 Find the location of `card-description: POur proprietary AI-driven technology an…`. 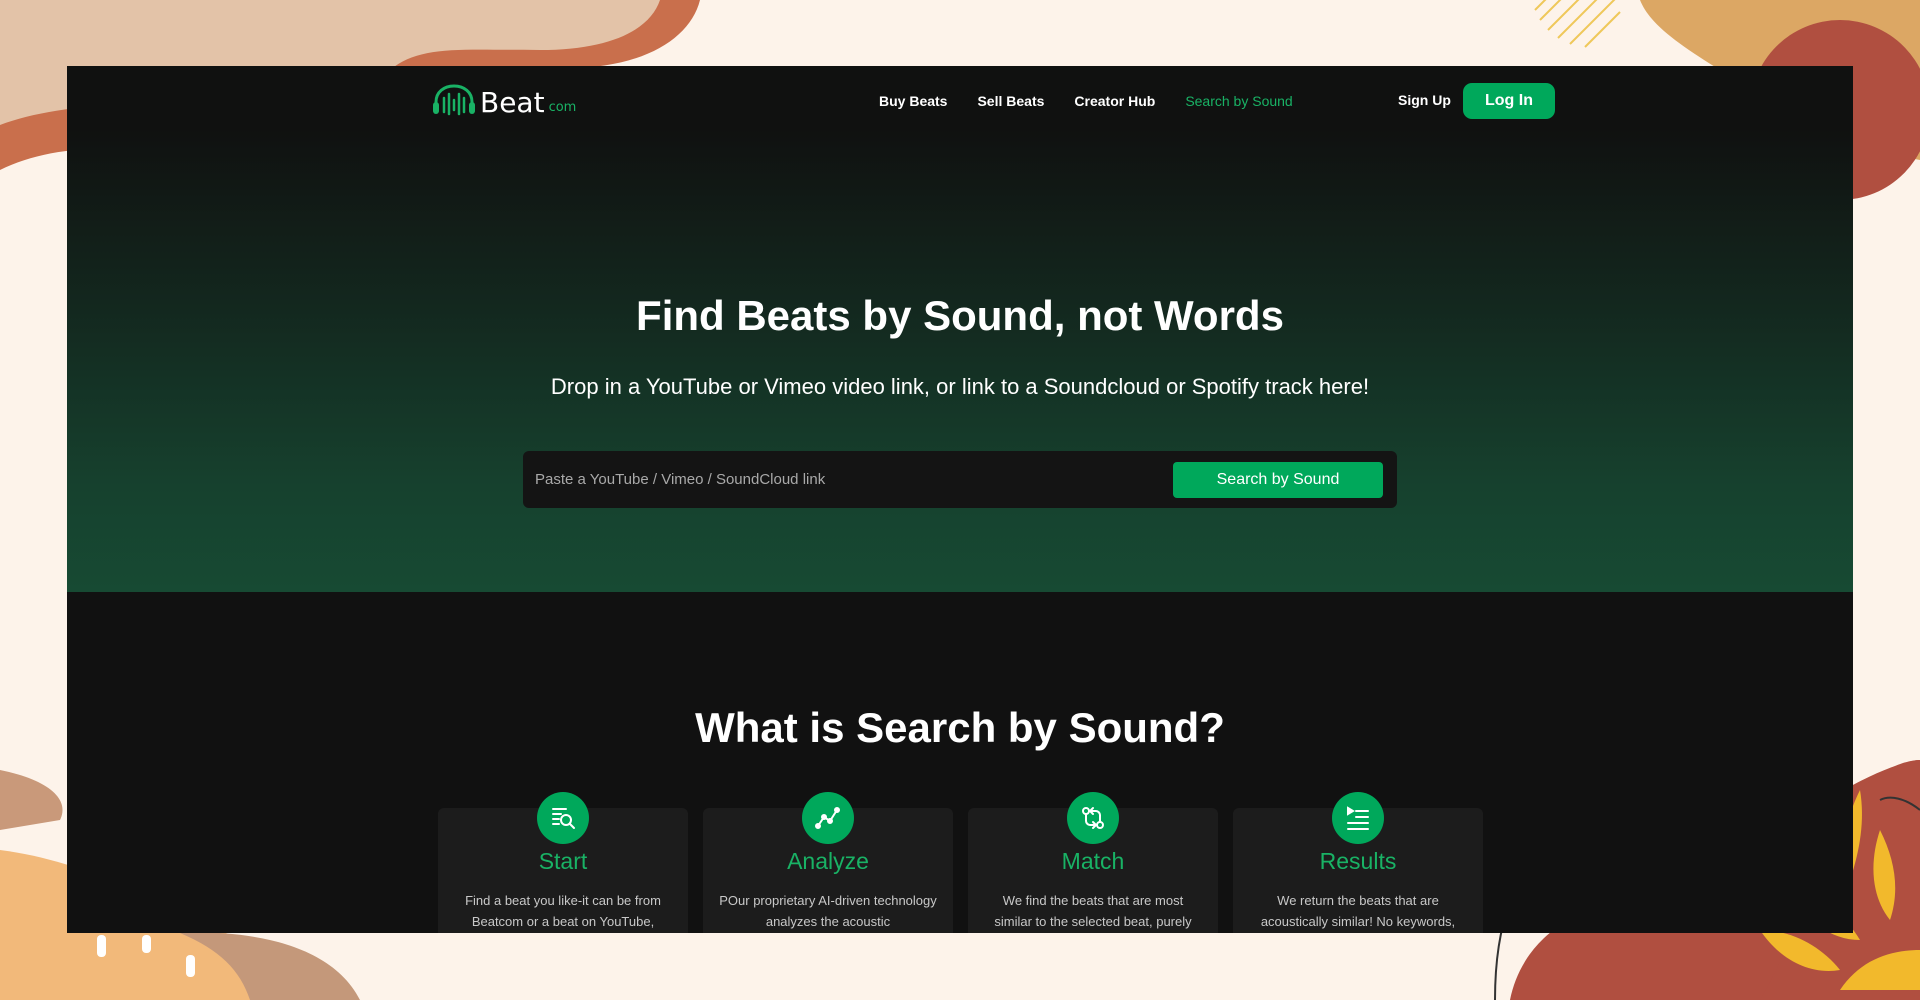

card-description: POur proprietary AI-driven technology an… is located at coordinates (828, 911).